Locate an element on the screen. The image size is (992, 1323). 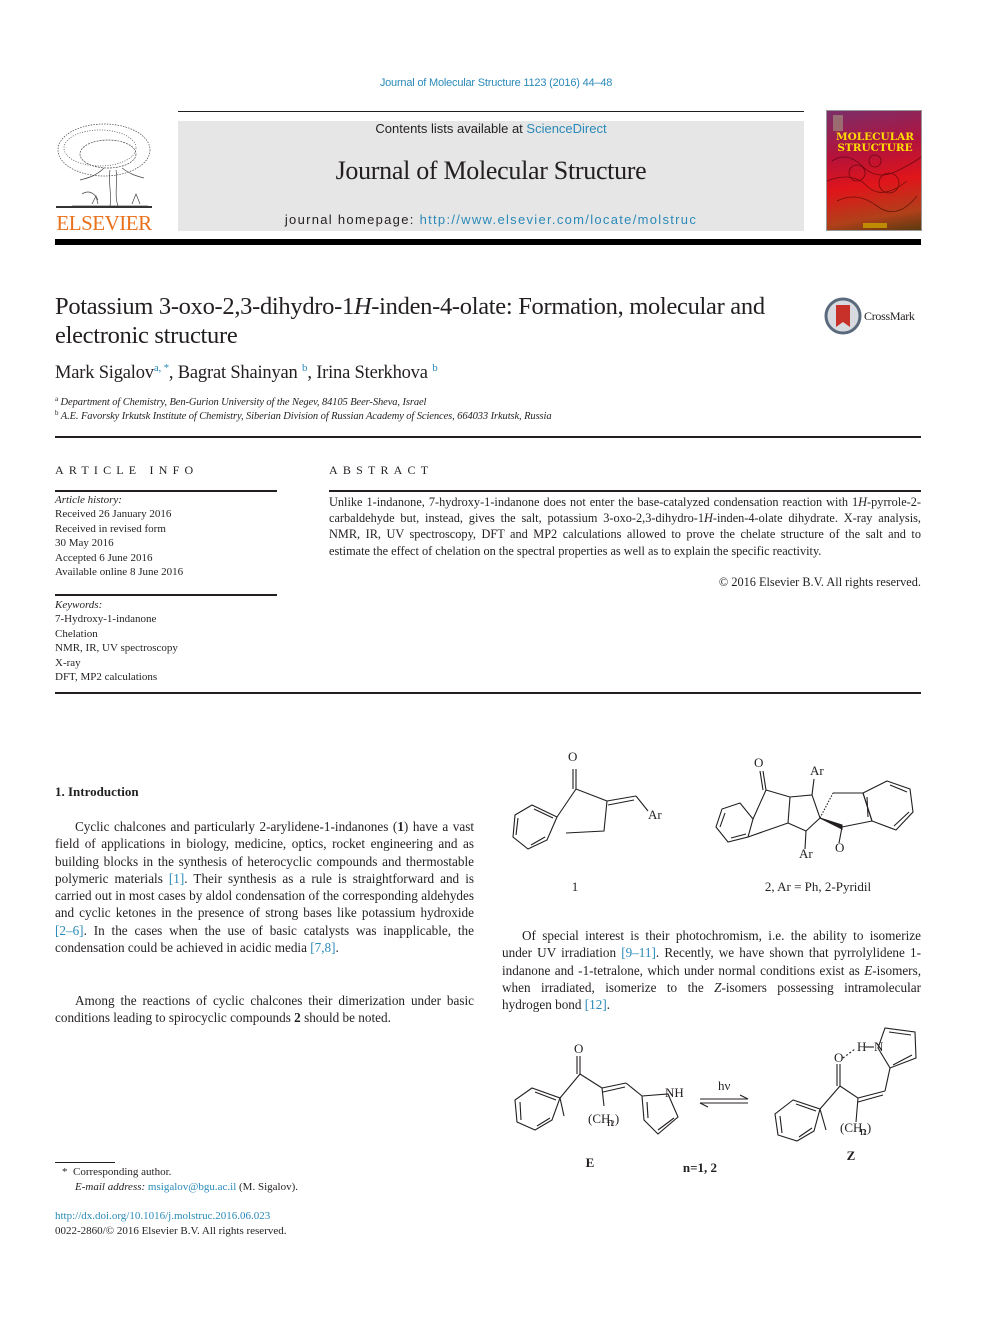
hashed-bond is located at coordinates (826, 805).